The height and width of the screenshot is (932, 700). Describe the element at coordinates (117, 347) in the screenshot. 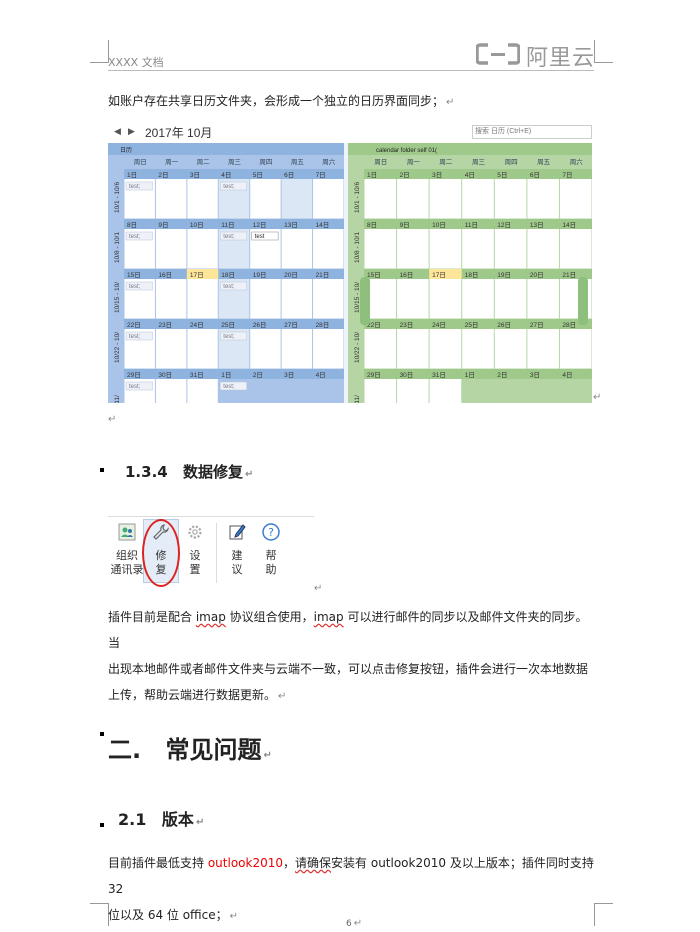

I see `week-range-label: 10/22 - 10/` at that location.